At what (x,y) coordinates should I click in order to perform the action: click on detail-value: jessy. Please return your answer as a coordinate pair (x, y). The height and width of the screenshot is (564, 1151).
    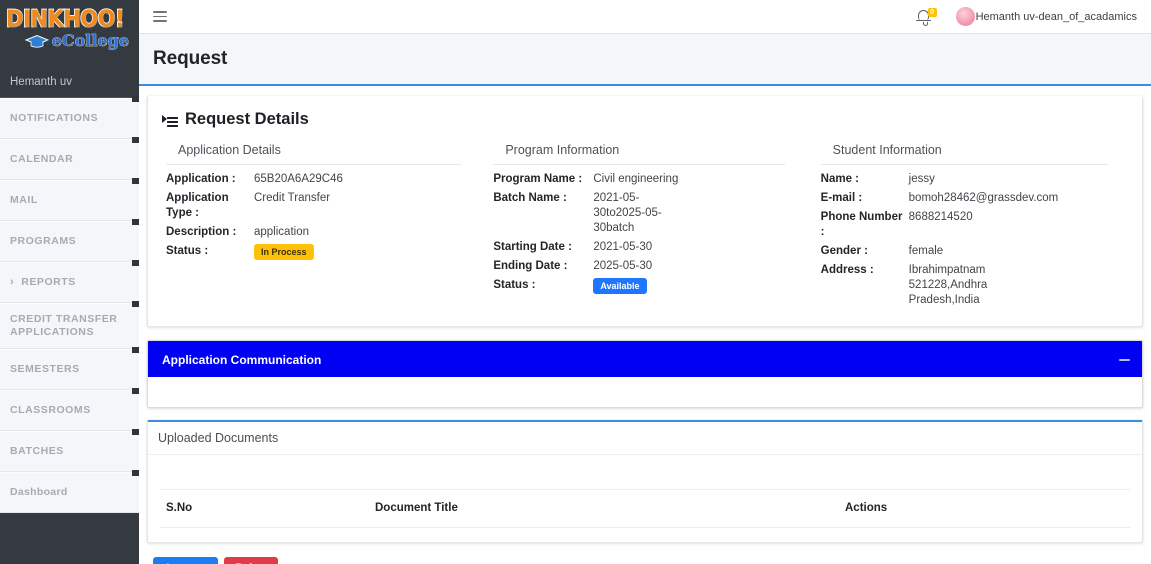
    Looking at the image, I should click on (921, 179).